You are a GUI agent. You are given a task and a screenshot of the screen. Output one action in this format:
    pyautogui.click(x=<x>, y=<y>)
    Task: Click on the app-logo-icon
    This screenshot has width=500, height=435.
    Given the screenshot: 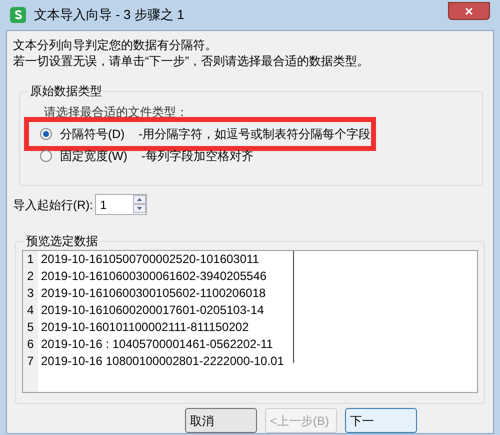 What is the action you would take?
    pyautogui.click(x=18, y=15)
    